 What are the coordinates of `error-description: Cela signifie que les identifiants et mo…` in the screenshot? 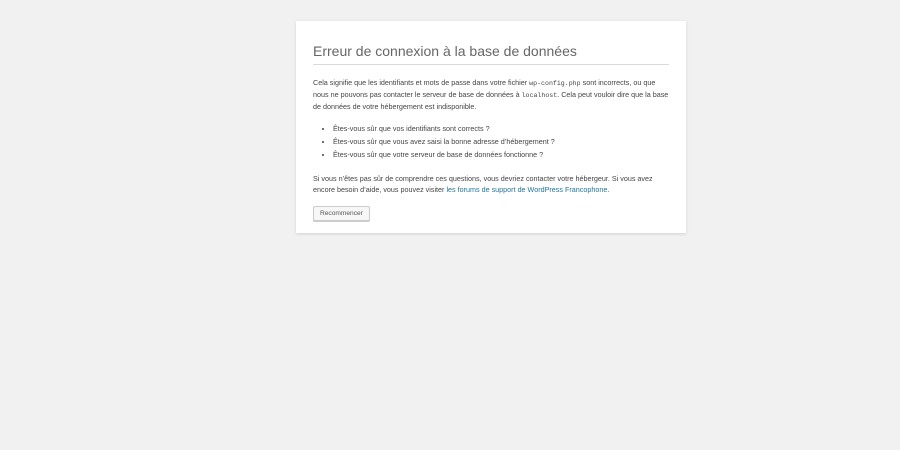 It's located at (491, 94).